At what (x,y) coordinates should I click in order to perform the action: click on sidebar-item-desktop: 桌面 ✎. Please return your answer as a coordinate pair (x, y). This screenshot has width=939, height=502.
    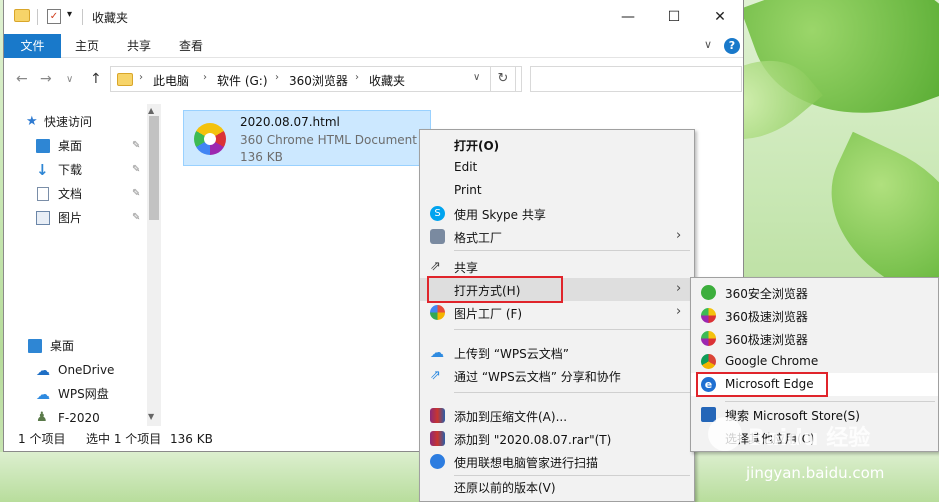
    Looking at the image, I should click on (75, 146).